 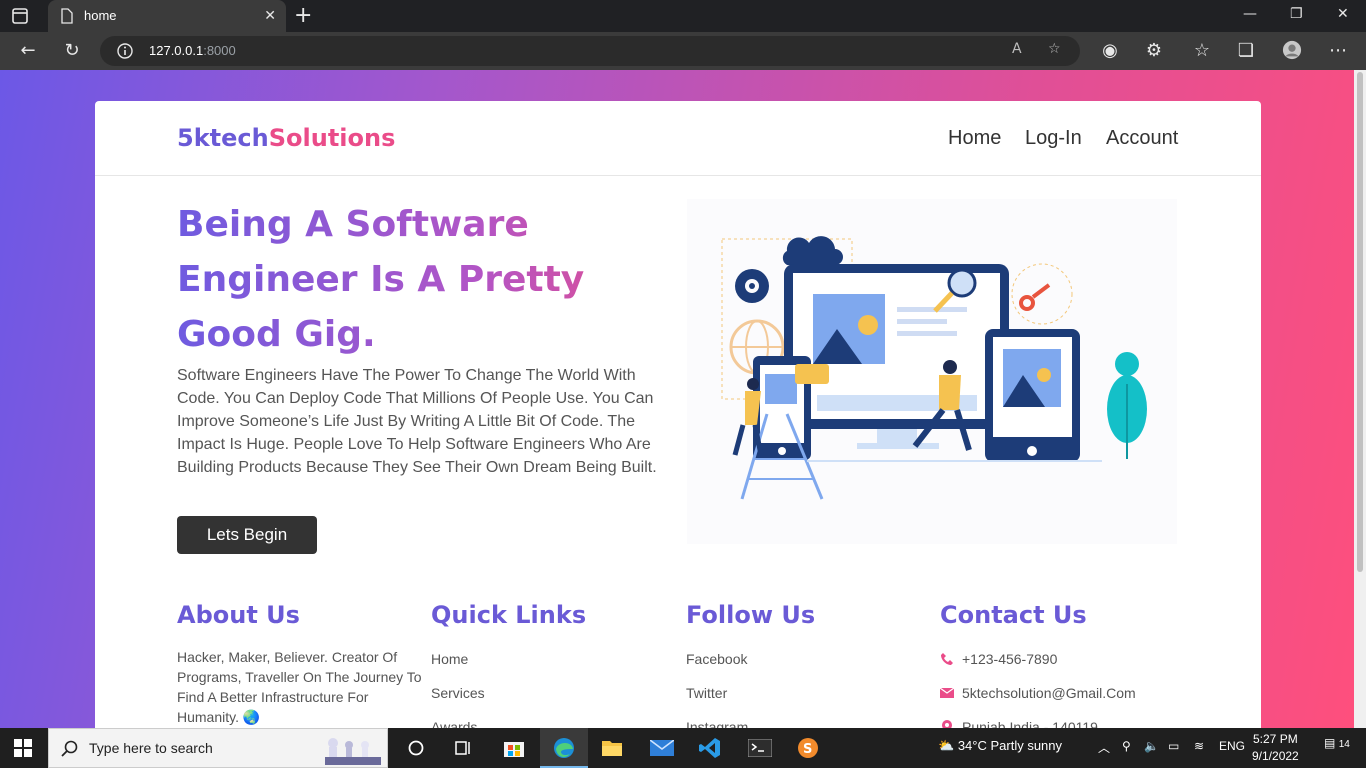 What do you see at coordinates (303, 16) in the screenshot?
I see `new-tab-icon: +` at bounding box center [303, 16].